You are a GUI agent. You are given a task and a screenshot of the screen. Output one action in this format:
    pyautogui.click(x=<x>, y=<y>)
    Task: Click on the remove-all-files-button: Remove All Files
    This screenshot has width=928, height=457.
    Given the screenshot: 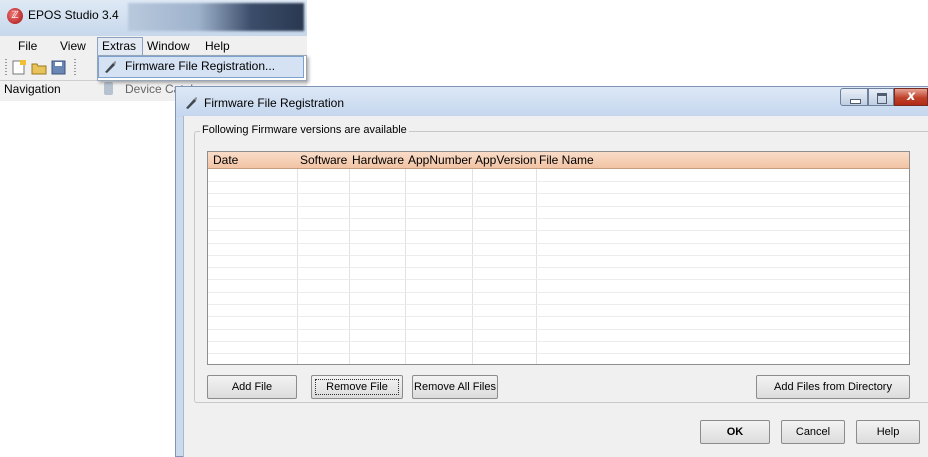 What is the action you would take?
    pyautogui.click(x=455, y=387)
    